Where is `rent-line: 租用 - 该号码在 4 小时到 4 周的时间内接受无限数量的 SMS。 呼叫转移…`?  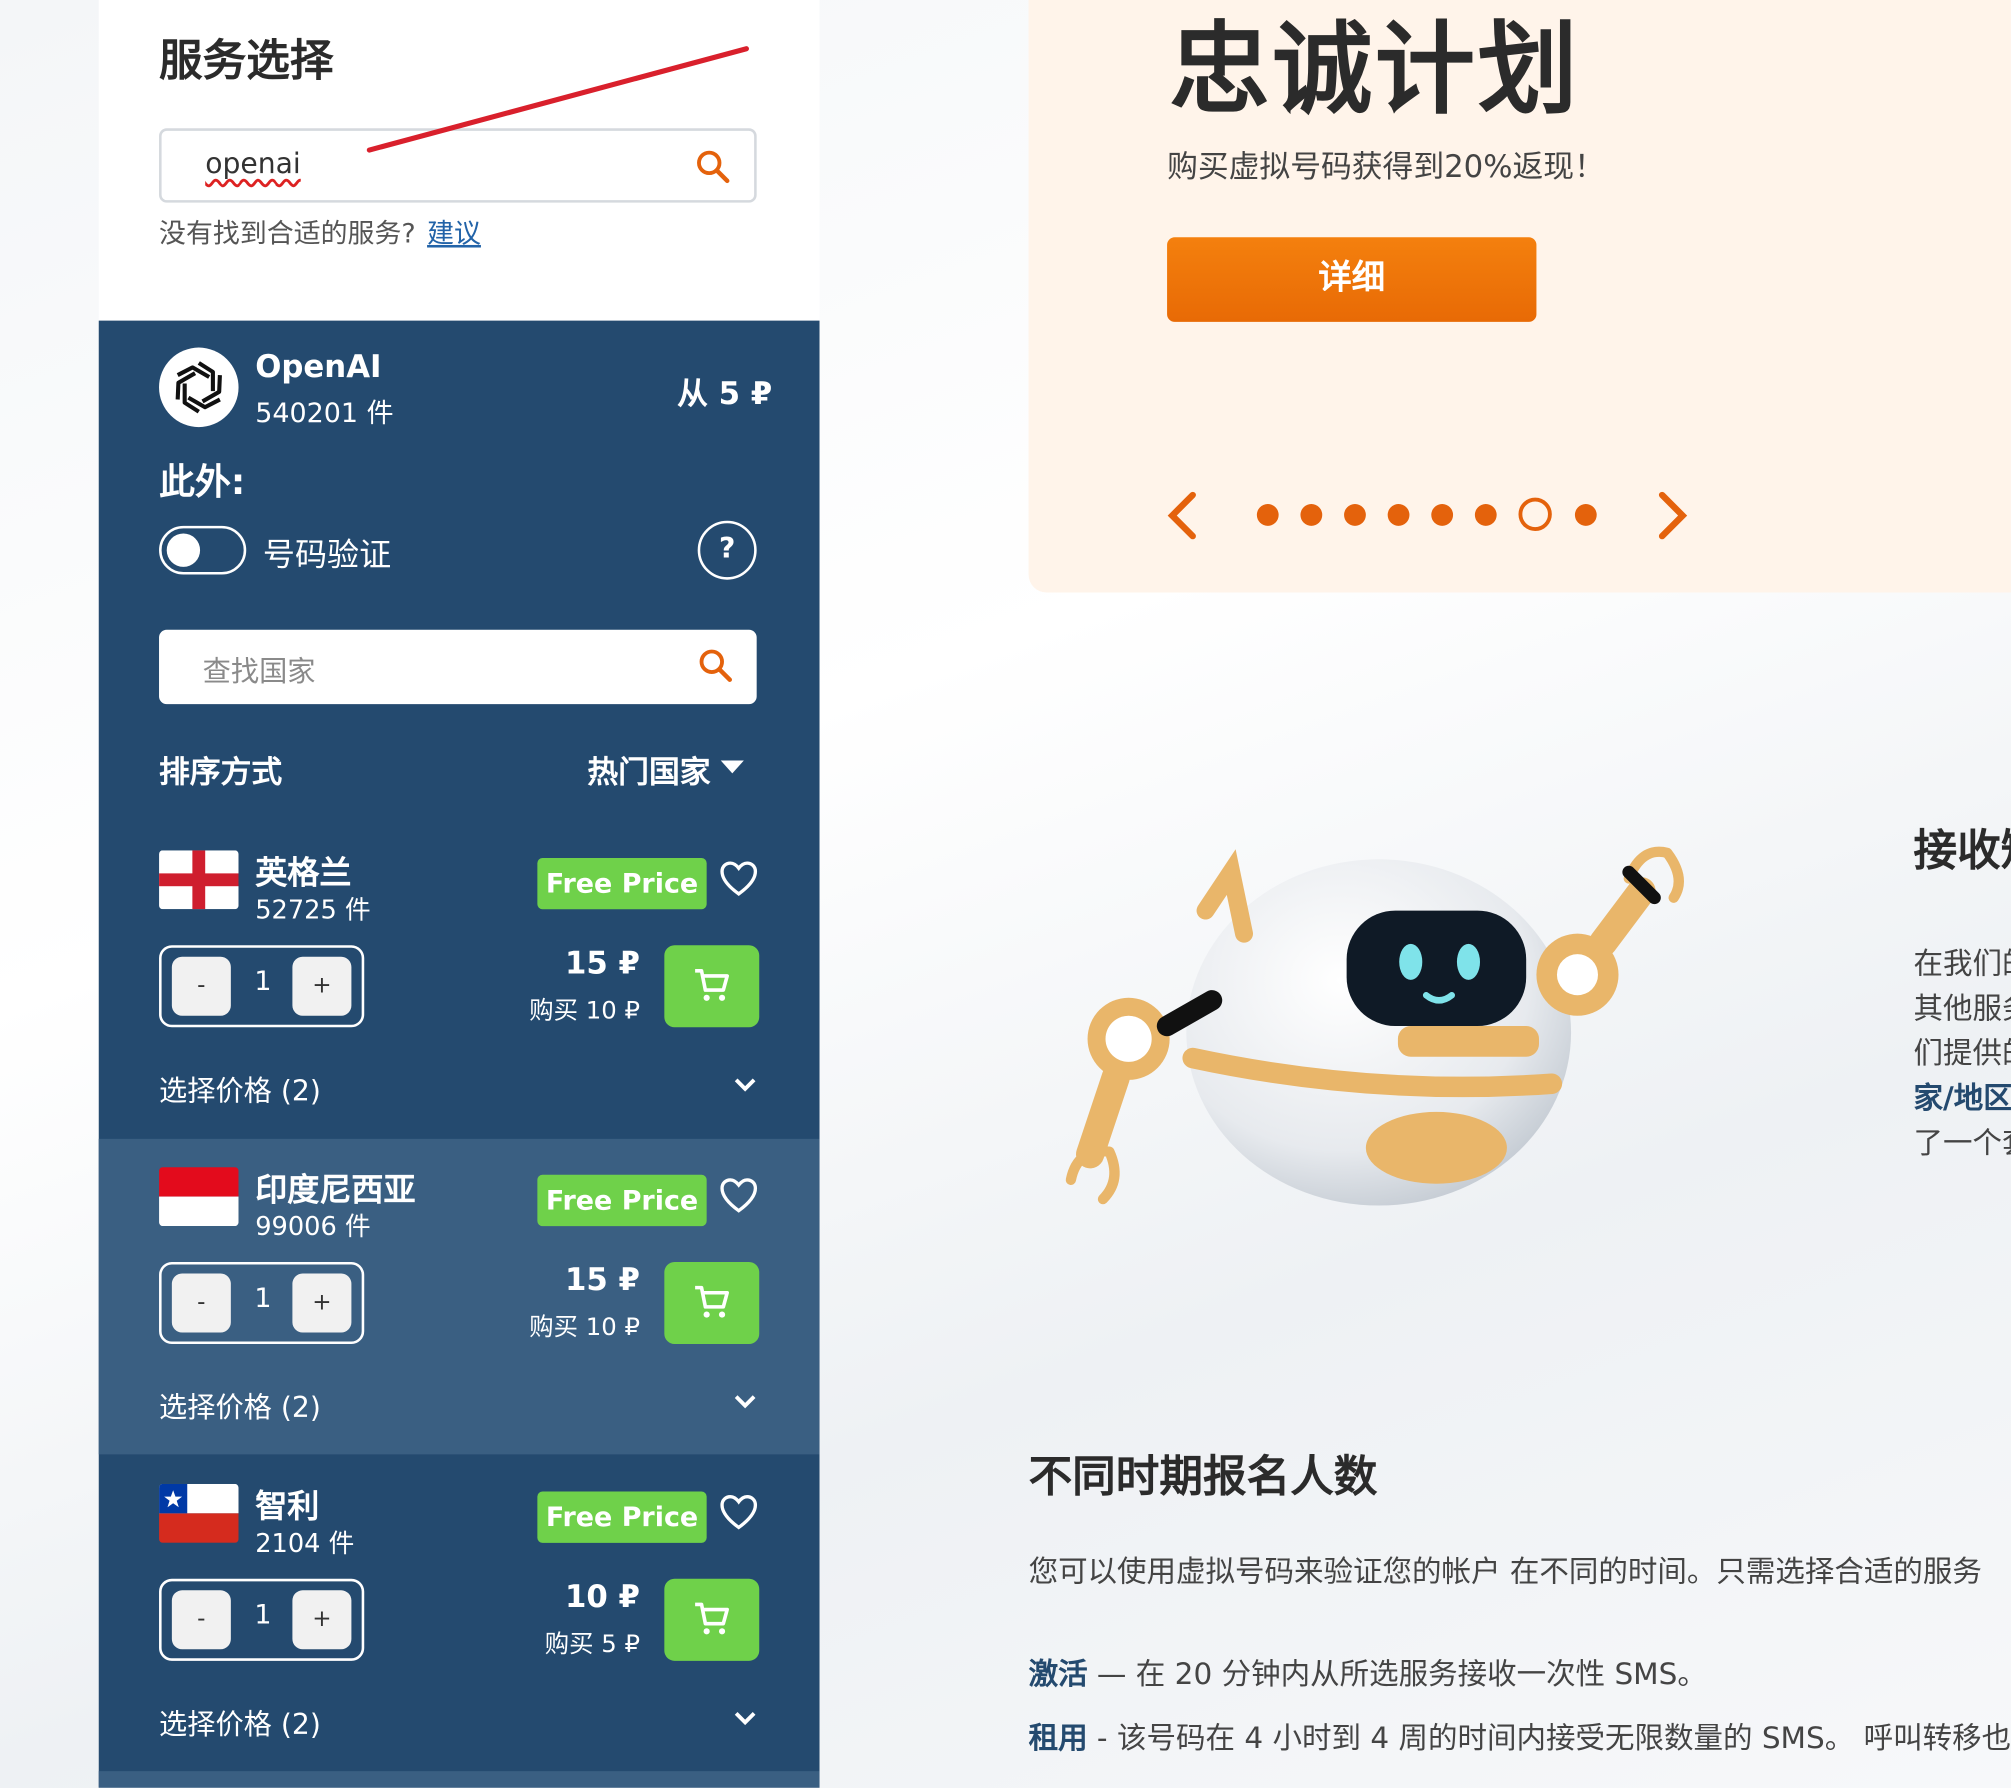 rent-line: 租用 - 该号码在 4 小时到 4 周的时间内接受无限数量的 SMS。 呼叫转移… is located at coordinates (1520, 1735).